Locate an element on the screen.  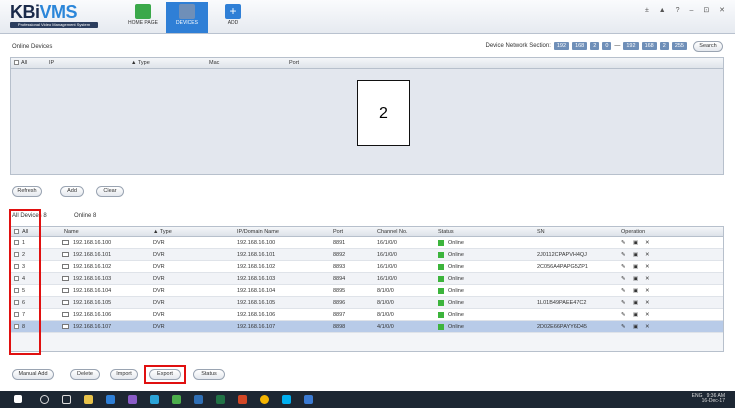
tab-devices: DEVICES is located at coordinates (187, 17).